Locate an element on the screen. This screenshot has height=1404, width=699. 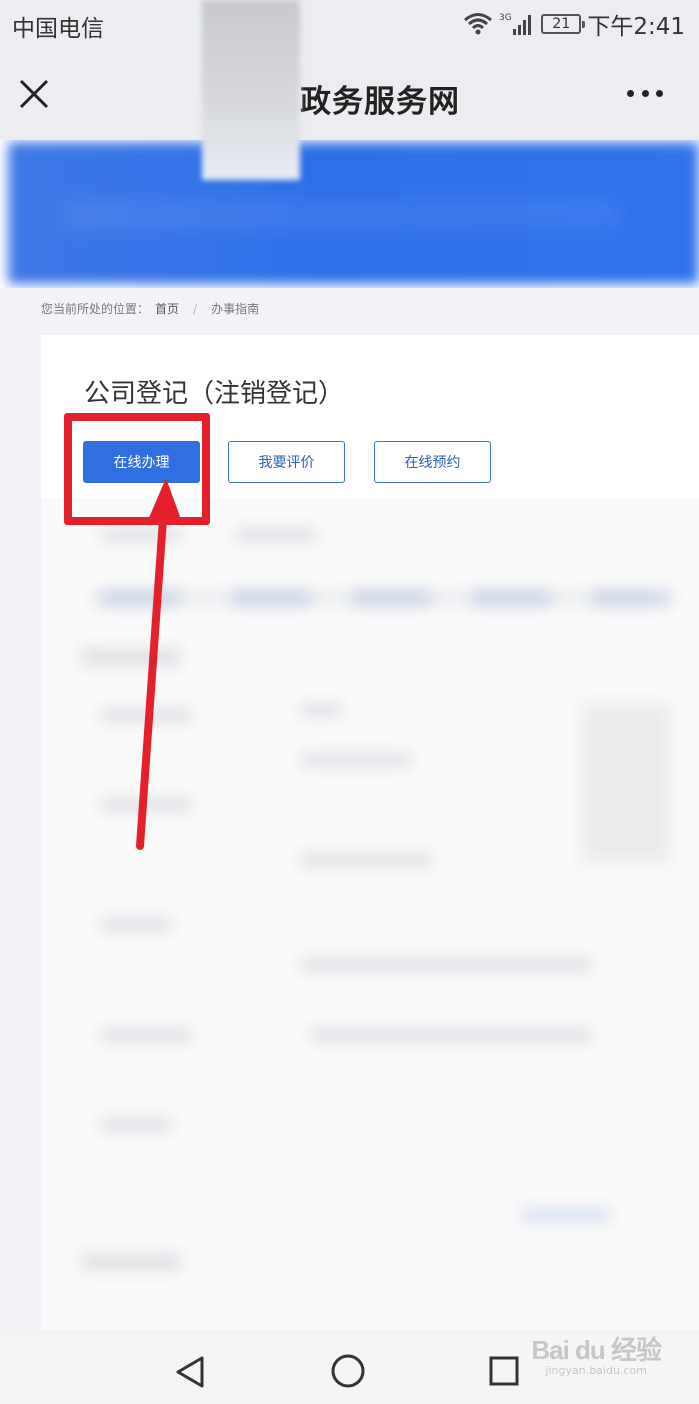
watermark-logo: Bai du 经验 is located at coordinates (596, 1350).